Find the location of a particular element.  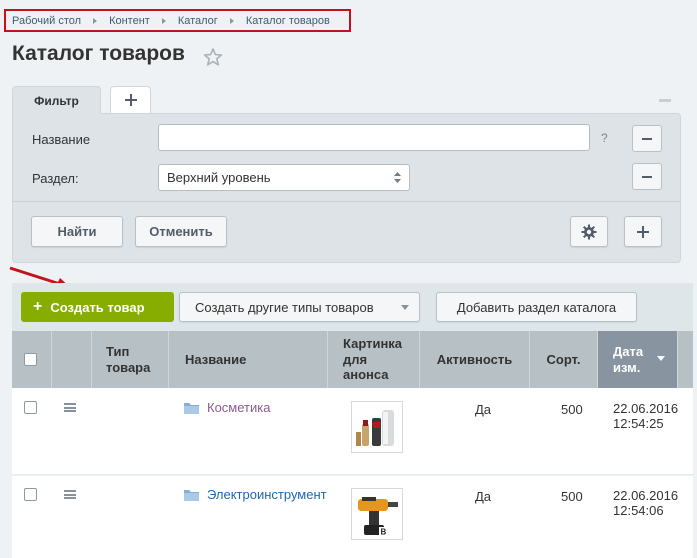

name-filter-input is located at coordinates (374, 137).